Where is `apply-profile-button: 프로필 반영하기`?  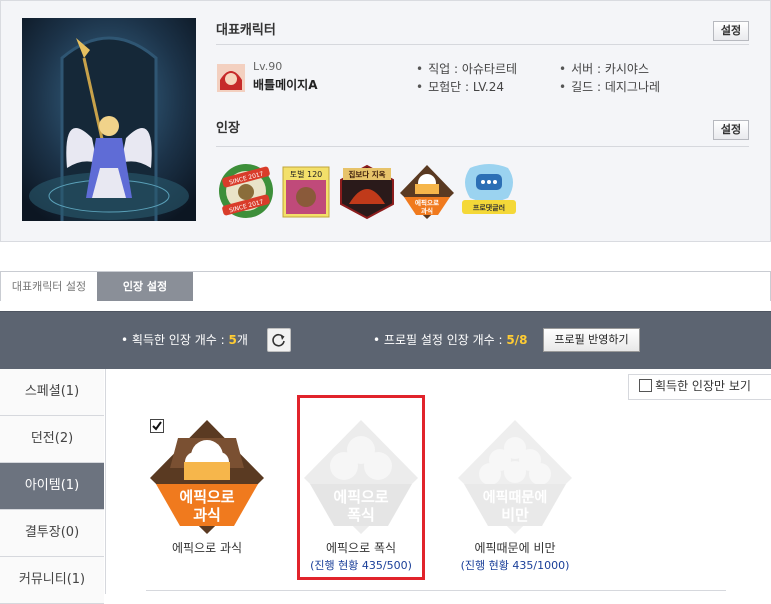
apply-profile-button: 프로필 반영하기 is located at coordinates (591, 340).